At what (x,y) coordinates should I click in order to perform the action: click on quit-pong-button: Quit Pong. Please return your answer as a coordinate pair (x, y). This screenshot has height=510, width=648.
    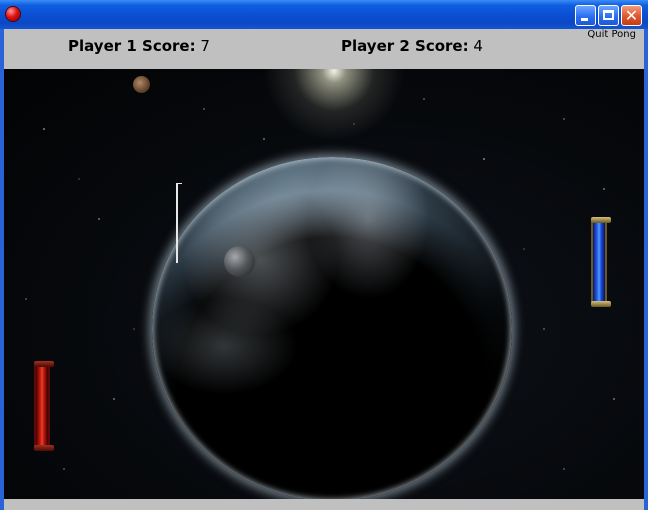
    Looking at the image, I should click on (611, 34).